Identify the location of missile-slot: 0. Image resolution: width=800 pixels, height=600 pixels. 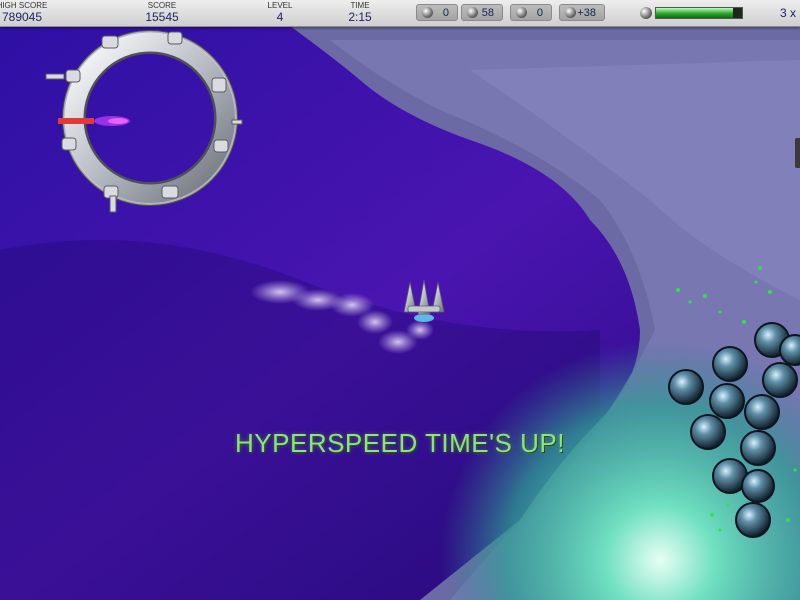
(437, 12).